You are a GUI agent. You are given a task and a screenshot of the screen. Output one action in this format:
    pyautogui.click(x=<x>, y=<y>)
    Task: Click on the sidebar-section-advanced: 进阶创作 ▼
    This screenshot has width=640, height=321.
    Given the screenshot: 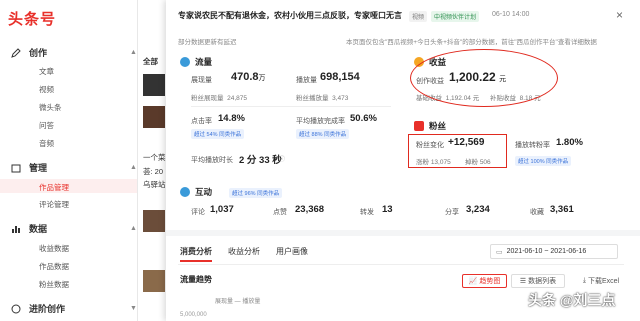 What is the action you would take?
    pyautogui.click(x=73, y=308)
    